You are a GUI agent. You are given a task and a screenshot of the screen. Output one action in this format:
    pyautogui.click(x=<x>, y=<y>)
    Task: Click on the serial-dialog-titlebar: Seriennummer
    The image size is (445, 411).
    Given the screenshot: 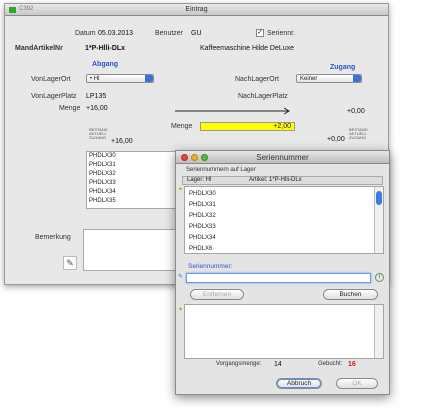 What is the action you would take?
    pyautogui.click(x=282, y=157)
    